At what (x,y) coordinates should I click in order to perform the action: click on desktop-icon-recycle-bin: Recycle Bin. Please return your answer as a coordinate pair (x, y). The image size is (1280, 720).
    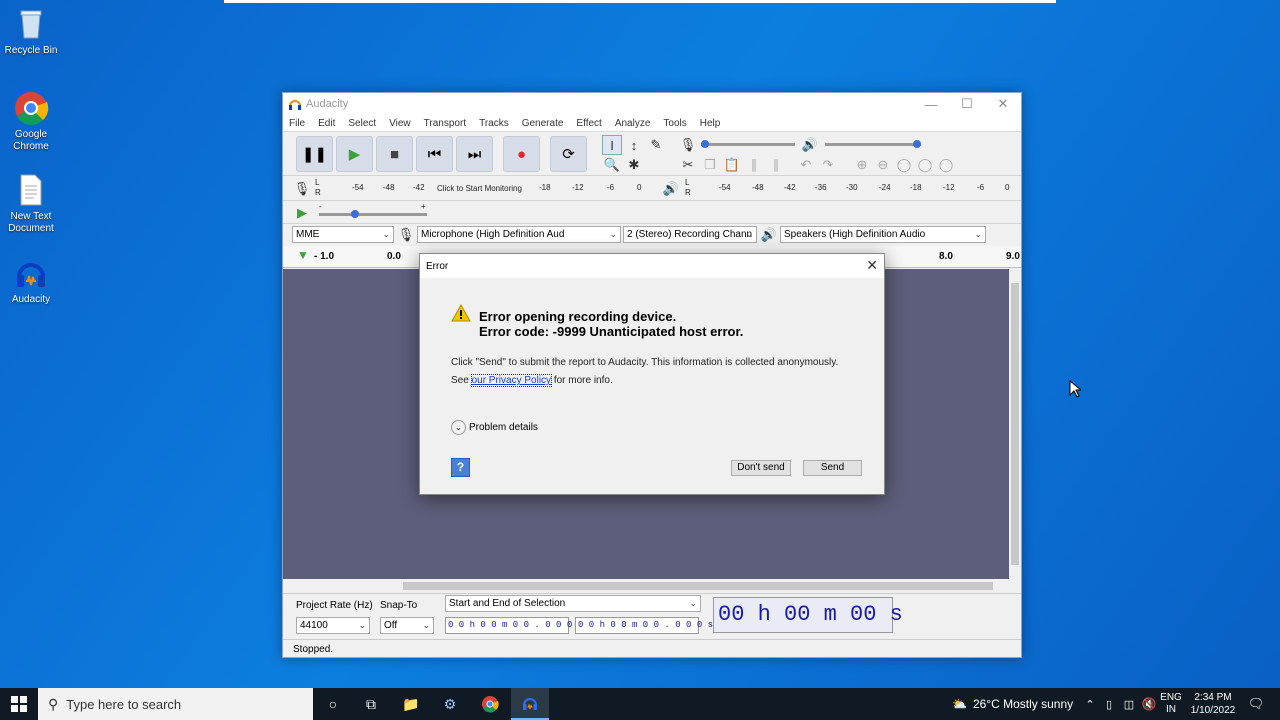
    Looking at the image, I should click on (31, 31).